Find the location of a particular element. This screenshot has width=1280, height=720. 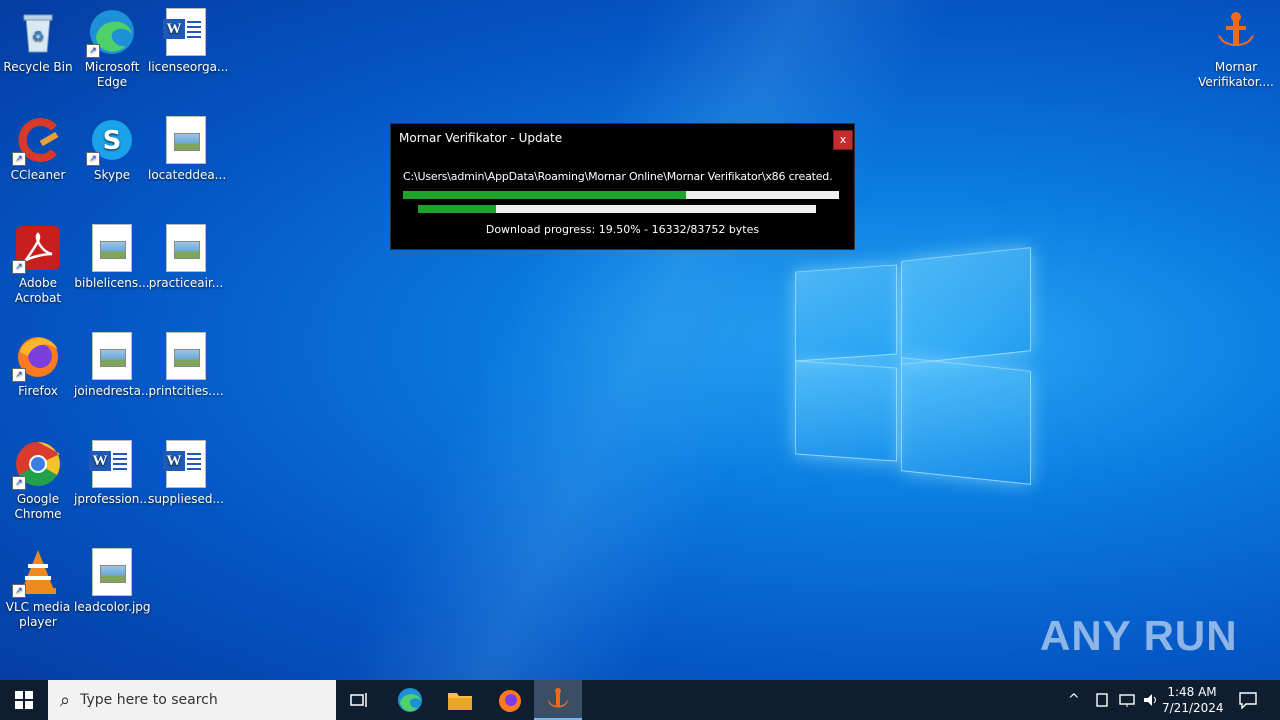

start-button is located at coordinates (24, 700).